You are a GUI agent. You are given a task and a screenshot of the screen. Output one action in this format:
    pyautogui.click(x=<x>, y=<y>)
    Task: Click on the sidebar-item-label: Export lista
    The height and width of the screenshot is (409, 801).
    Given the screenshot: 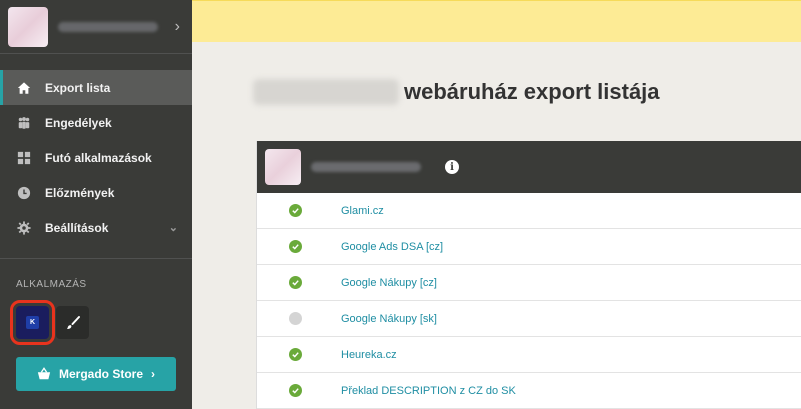 What is the action you would take?
    pyautogui.click(x=78, y=87)
    